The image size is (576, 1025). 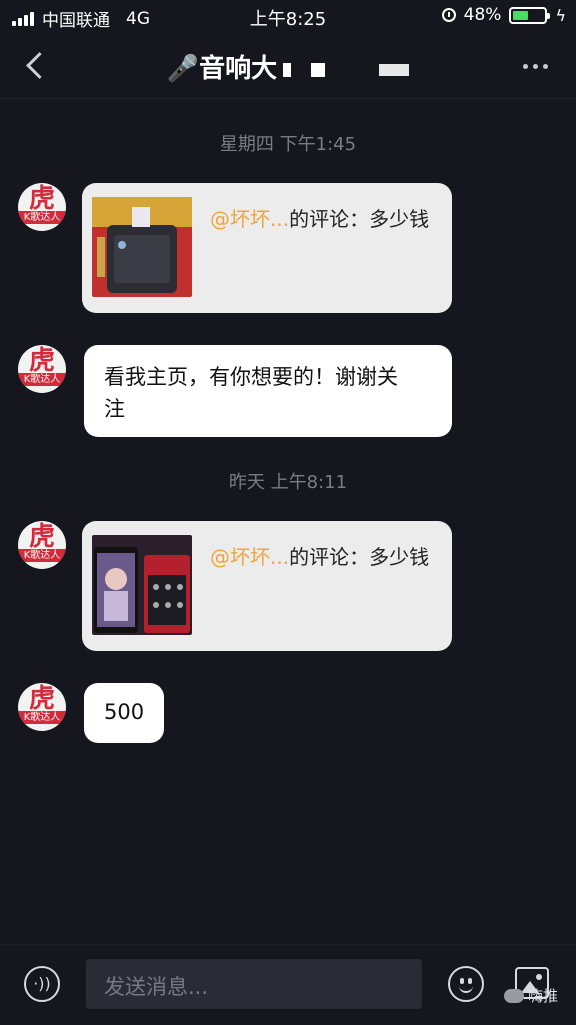 I want to click on voice-button: ·)), so click(x=42, y=984).